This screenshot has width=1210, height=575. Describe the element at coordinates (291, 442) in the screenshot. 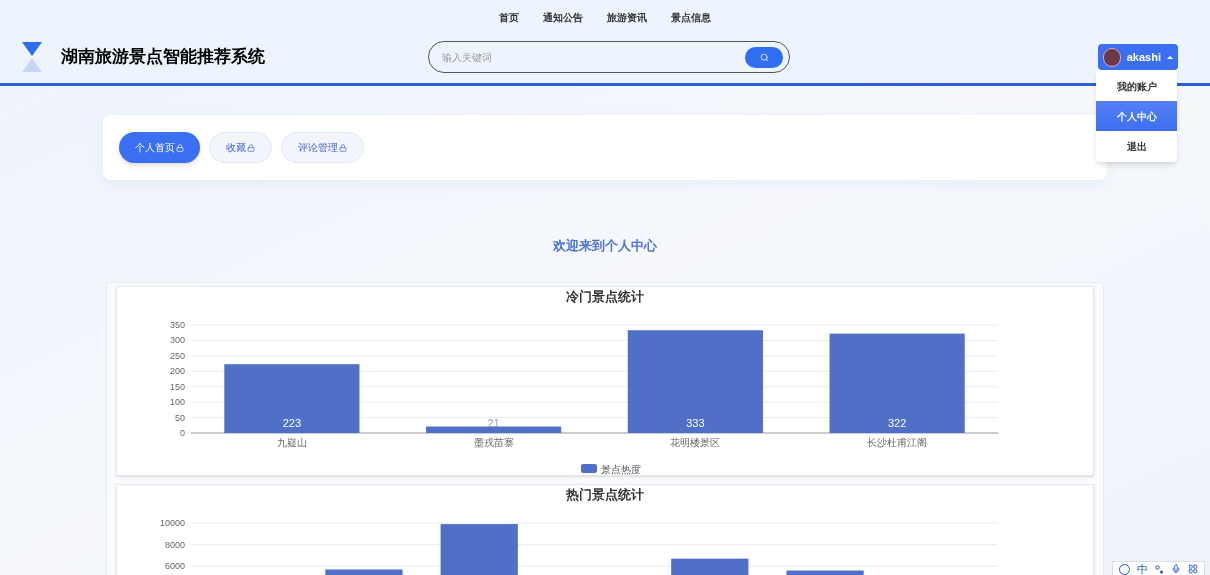

I see `x-tick-label: 九嶷山` at that location.